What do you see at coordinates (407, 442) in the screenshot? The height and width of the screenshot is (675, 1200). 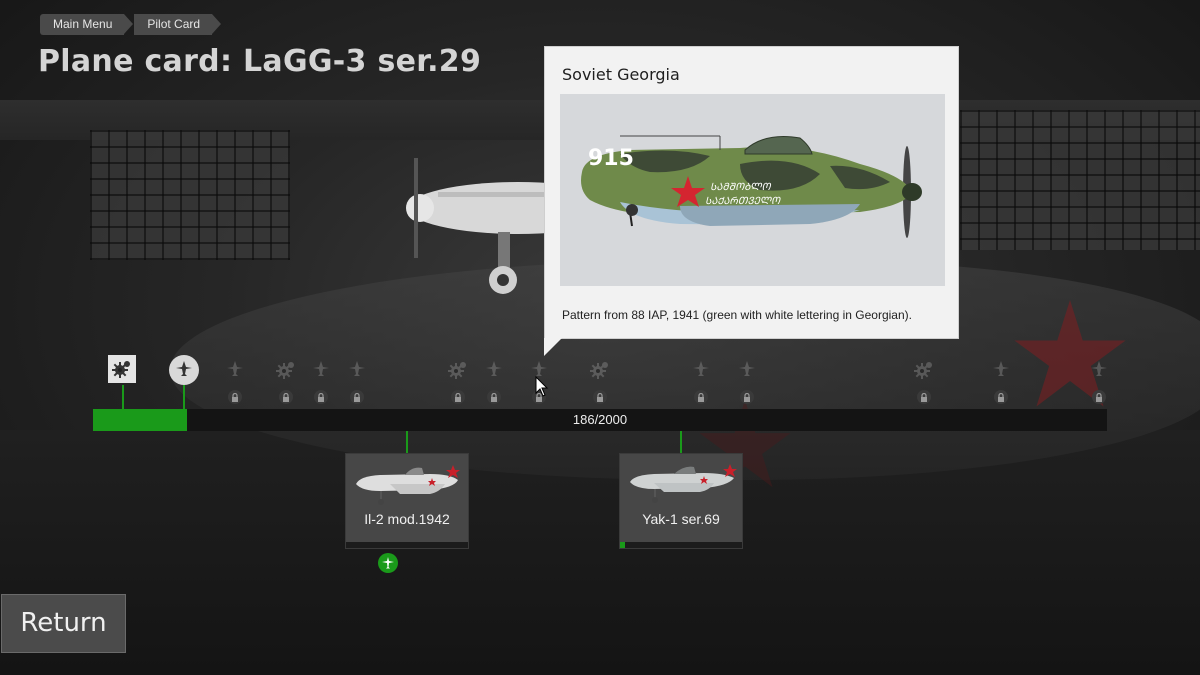 I see `connector-line-il2` at bounding box center [407, 442].